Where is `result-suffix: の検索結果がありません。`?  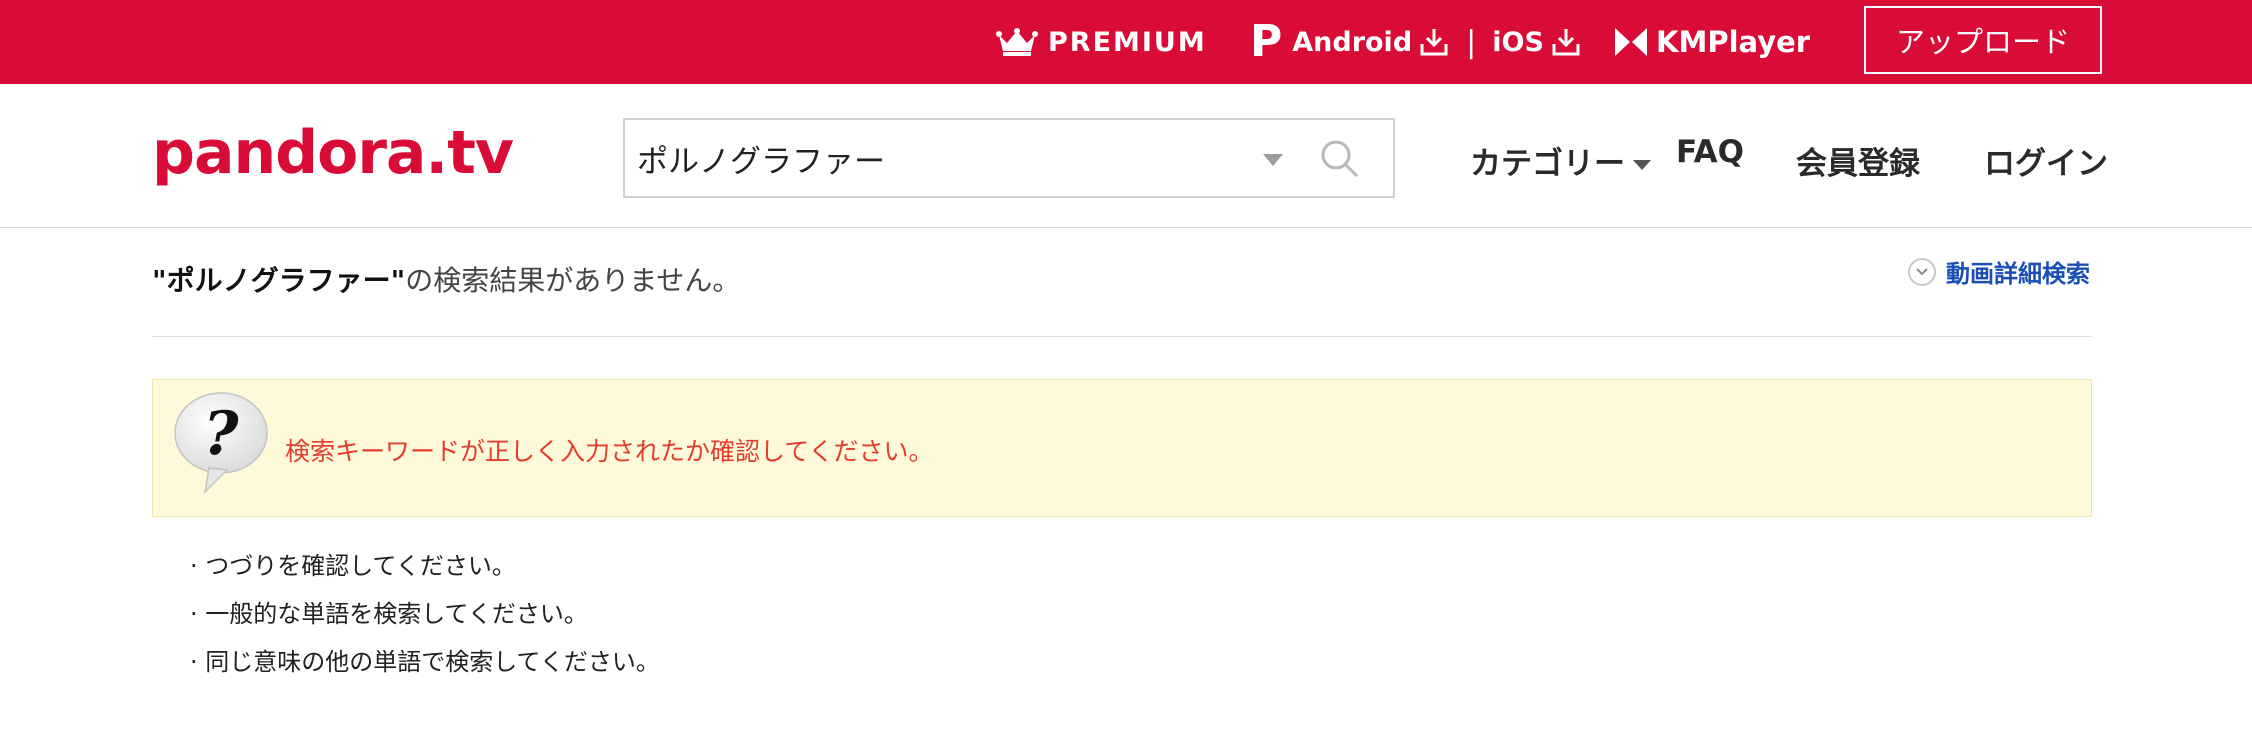 result-suffix: の検索結果がありません。 is located at coordinates (573, 280).